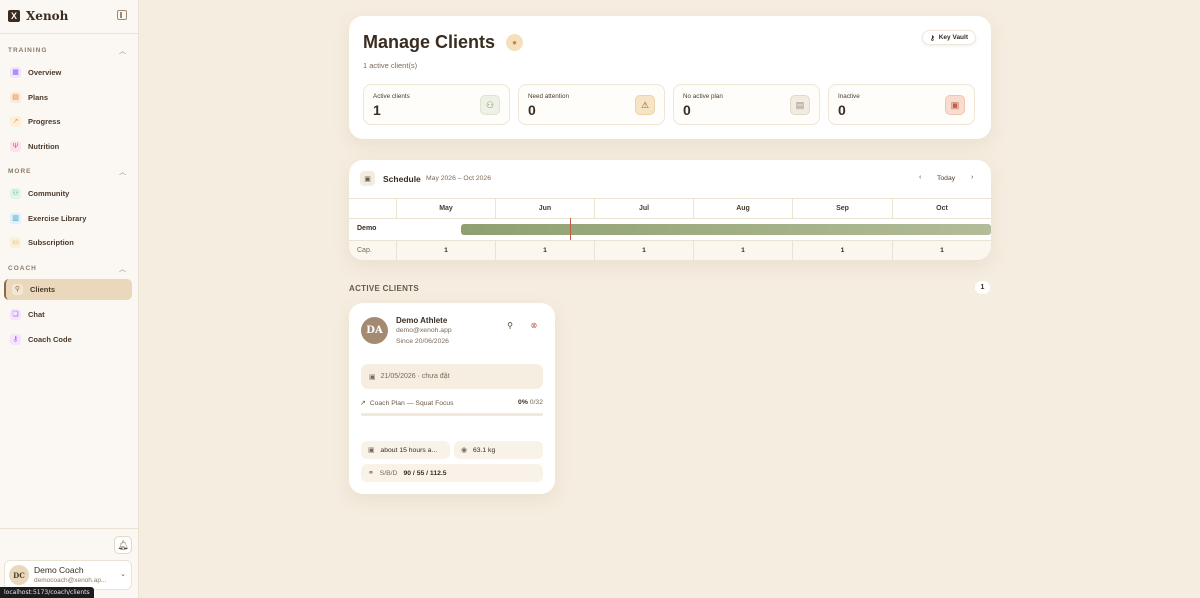 Image resolution: width=1200 pixels, height=598 pixels. What do you see at coordinates (948, 37) in the screenshot?
I see `key-vault-button: ⚷ Key Vault` at bounding box center [948, 37].